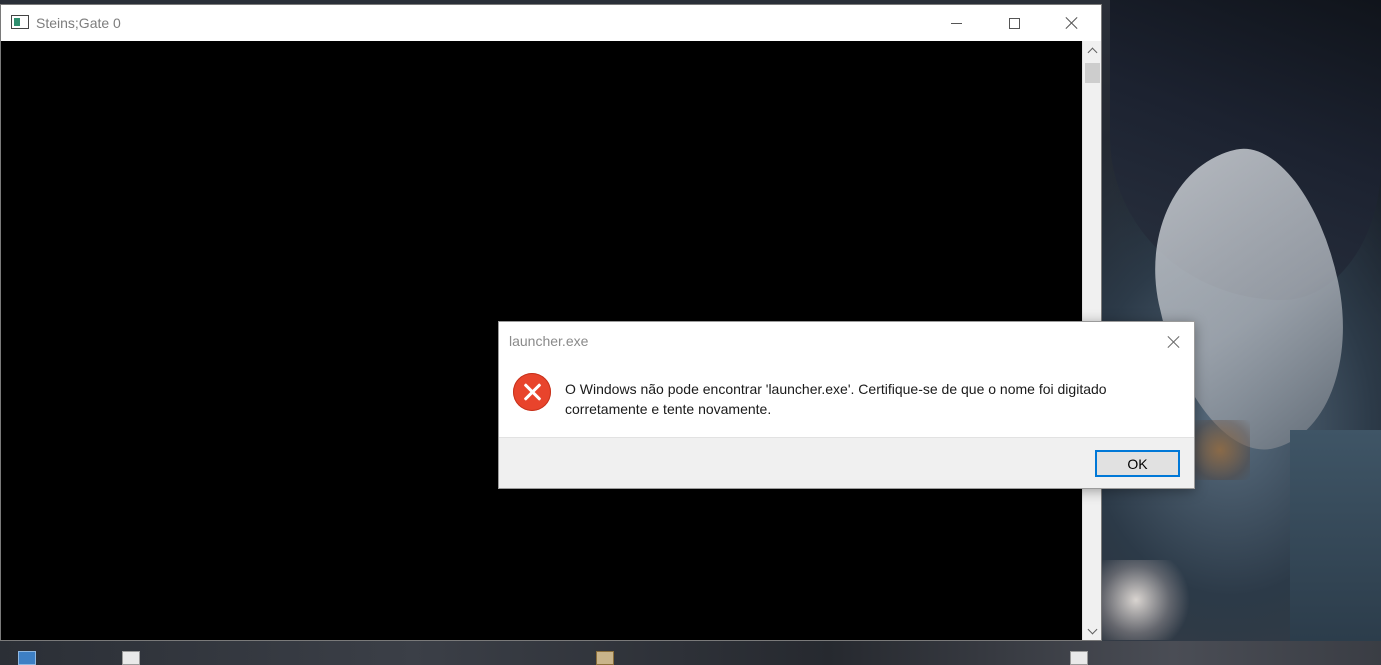 Image resolution: width=1381 pixels, height=665 pixels. I want to click on scroll-down-button, so click(1092, 631).